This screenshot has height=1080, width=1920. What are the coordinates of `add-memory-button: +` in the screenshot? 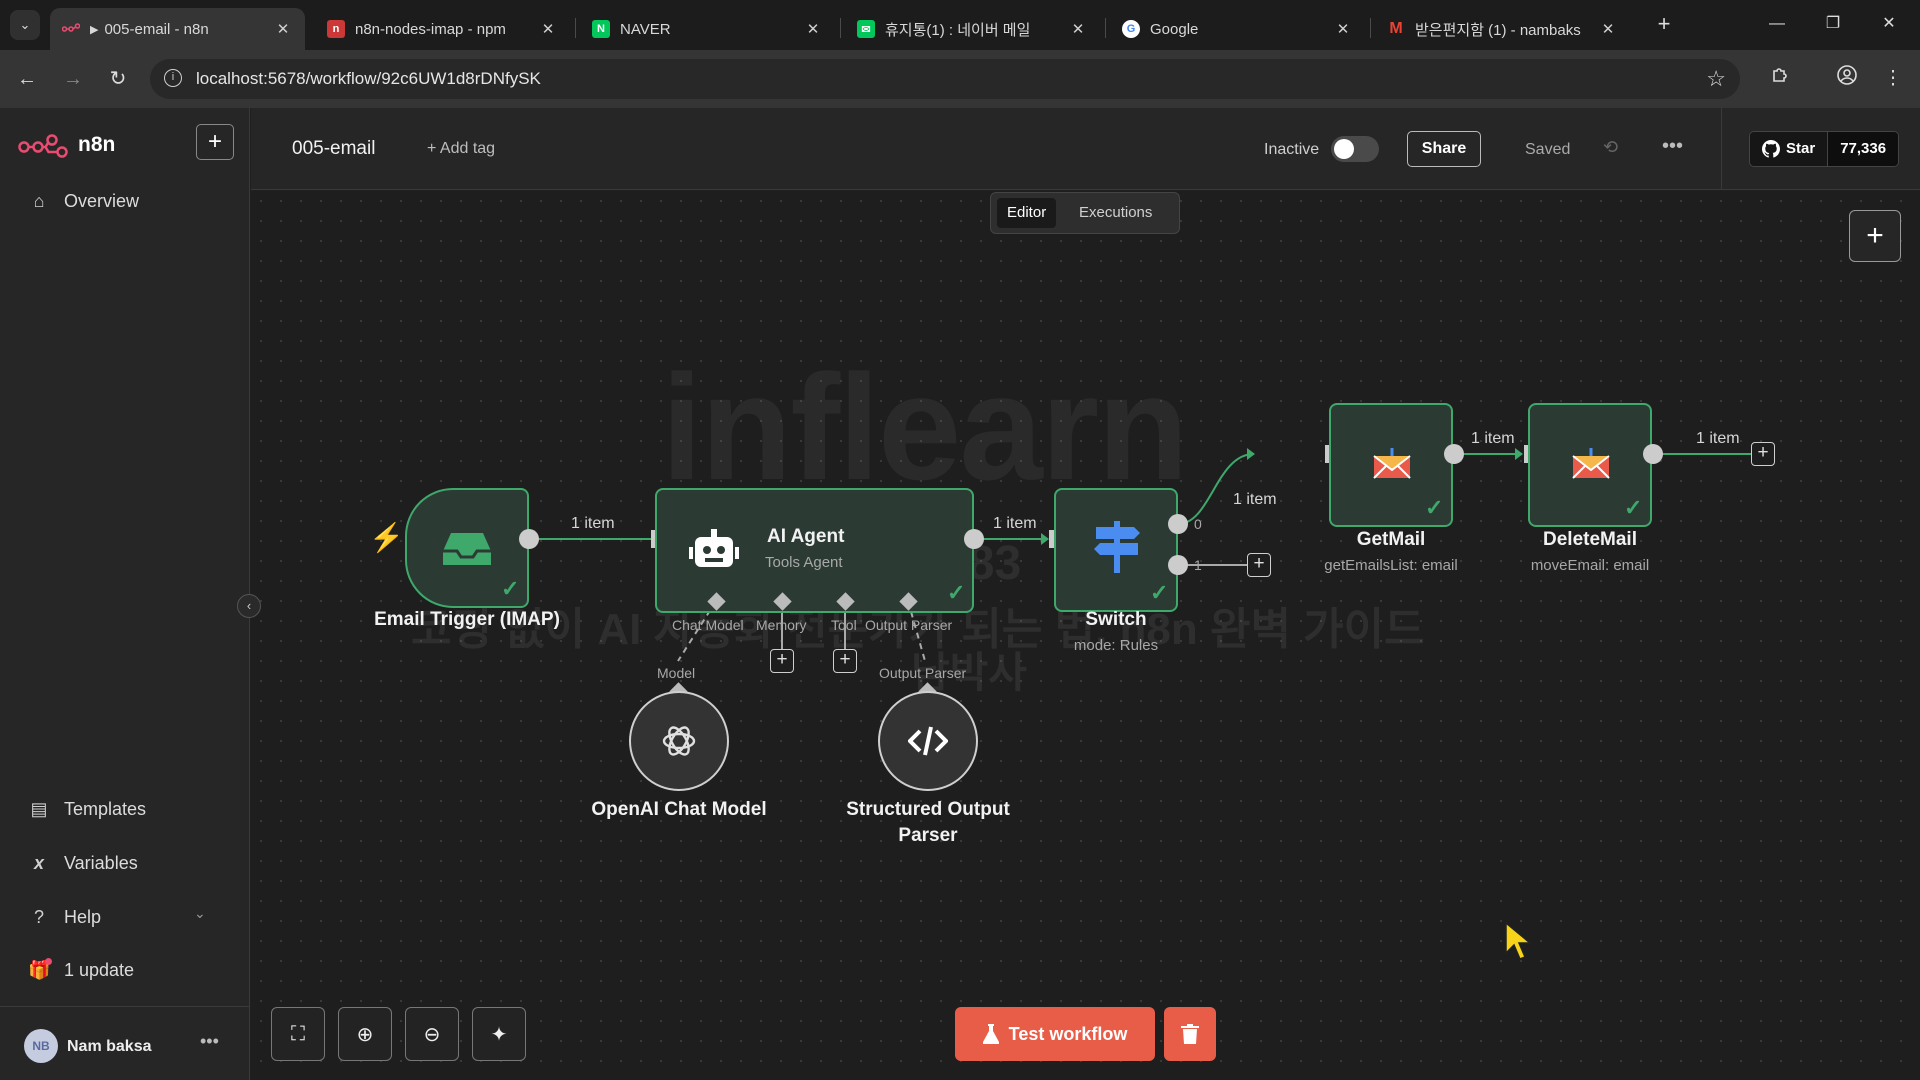 It's located at (782, 661).